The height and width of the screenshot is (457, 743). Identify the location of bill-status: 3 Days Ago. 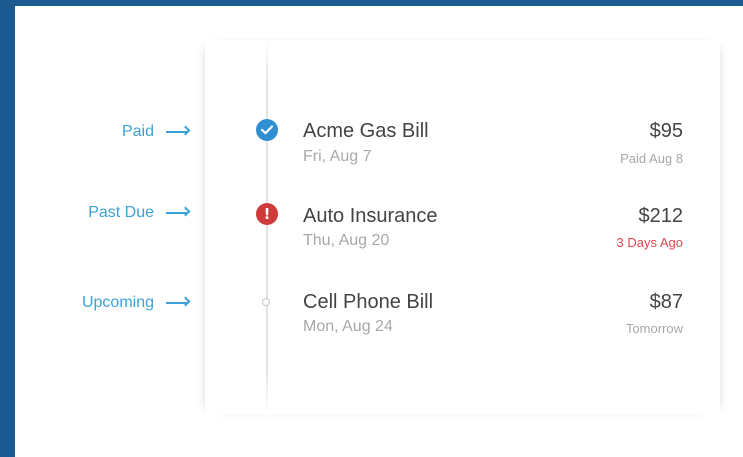
(650, 242).